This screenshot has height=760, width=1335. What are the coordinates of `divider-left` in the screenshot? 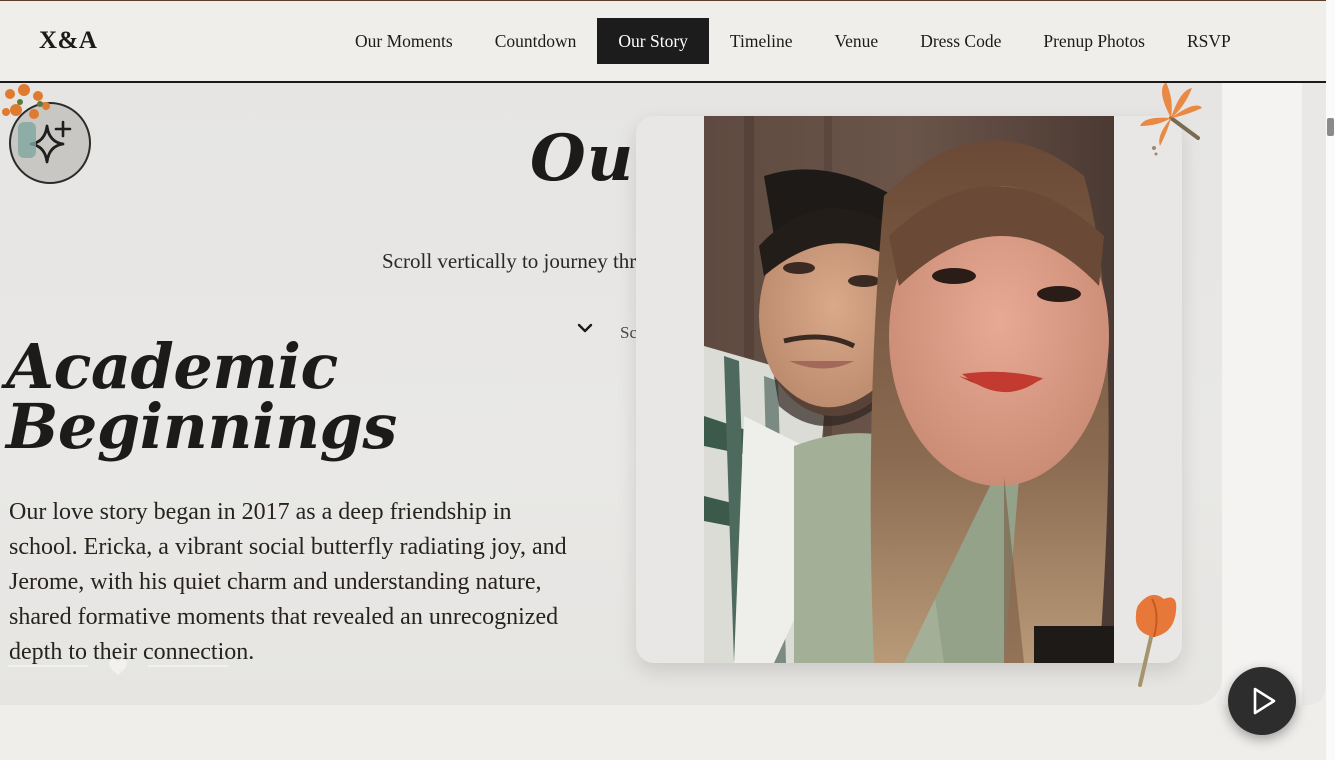 It's located at (48, 666).